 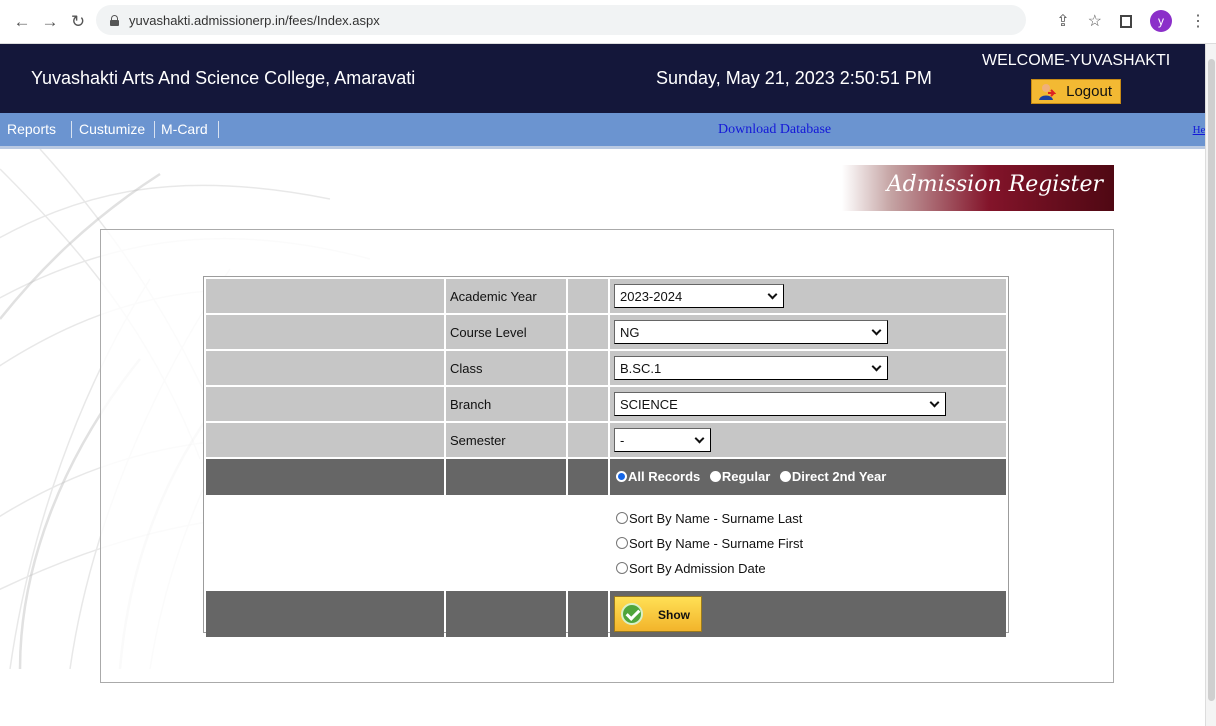 I want to click on branch-value: SCIENCE, so click(x=649, y=404).